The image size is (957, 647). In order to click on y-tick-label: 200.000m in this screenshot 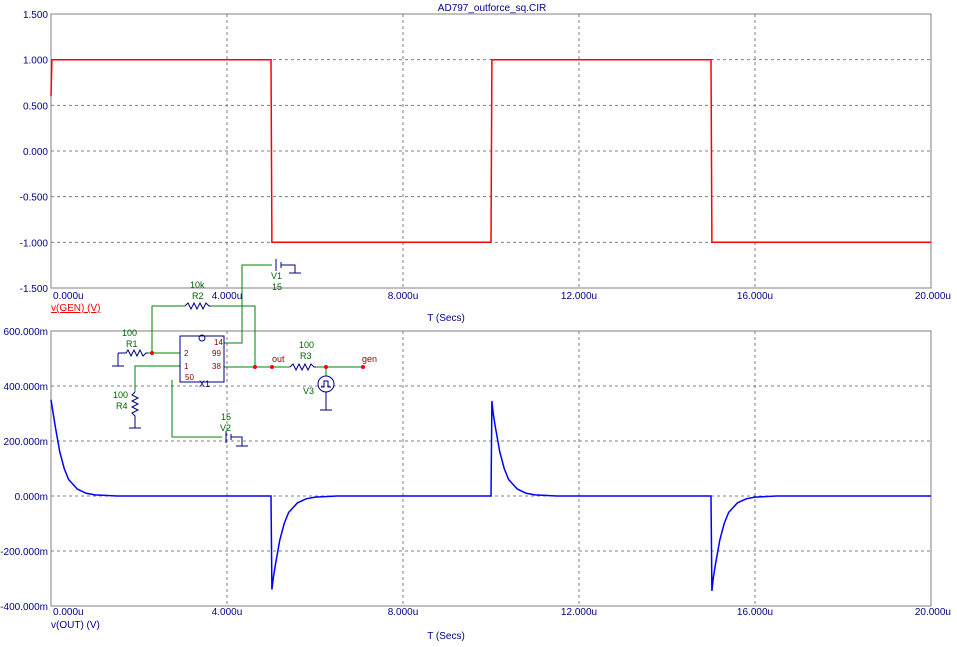, I will do `click(26, 442)`.